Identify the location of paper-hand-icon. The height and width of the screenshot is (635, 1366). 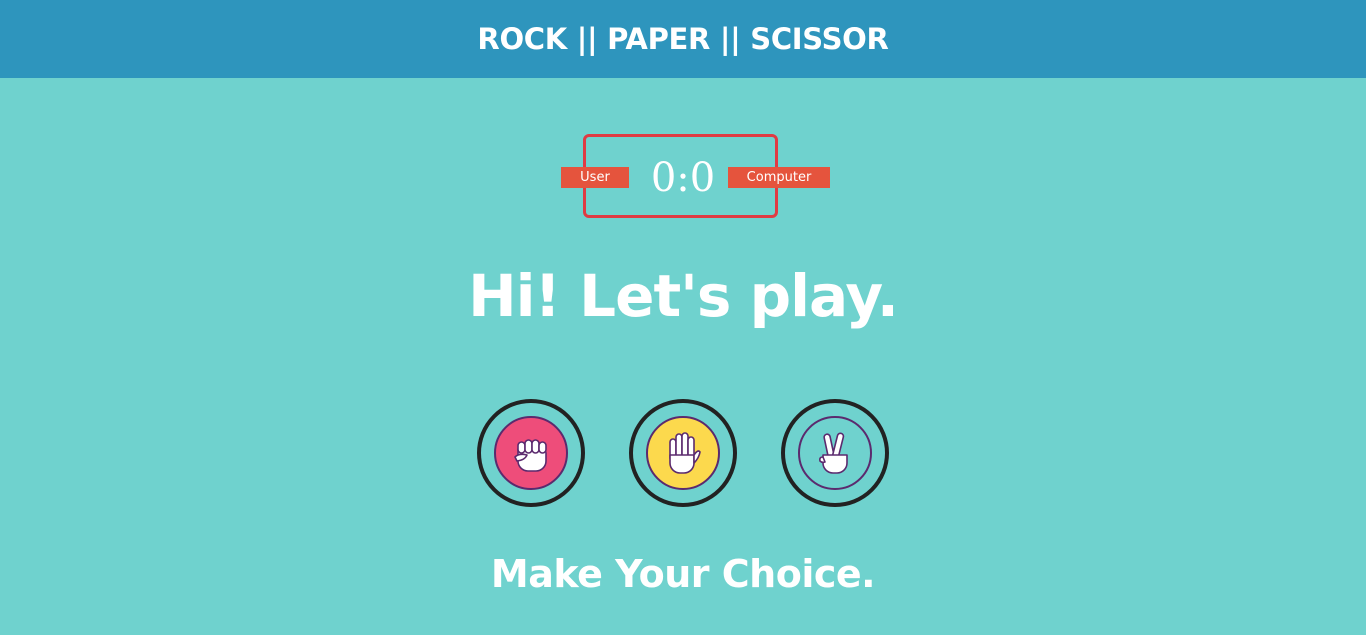
(685, 453).